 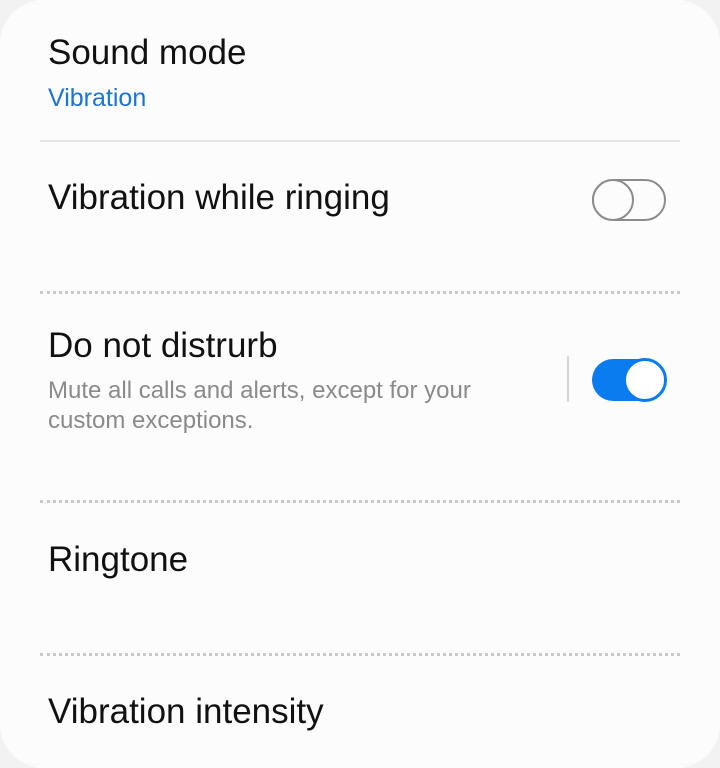 What do you see at coordinates (364, 712) in the screenshot?
I see `vibration-intensity-item: Vibration intensity` at bounding box center [364, 712].